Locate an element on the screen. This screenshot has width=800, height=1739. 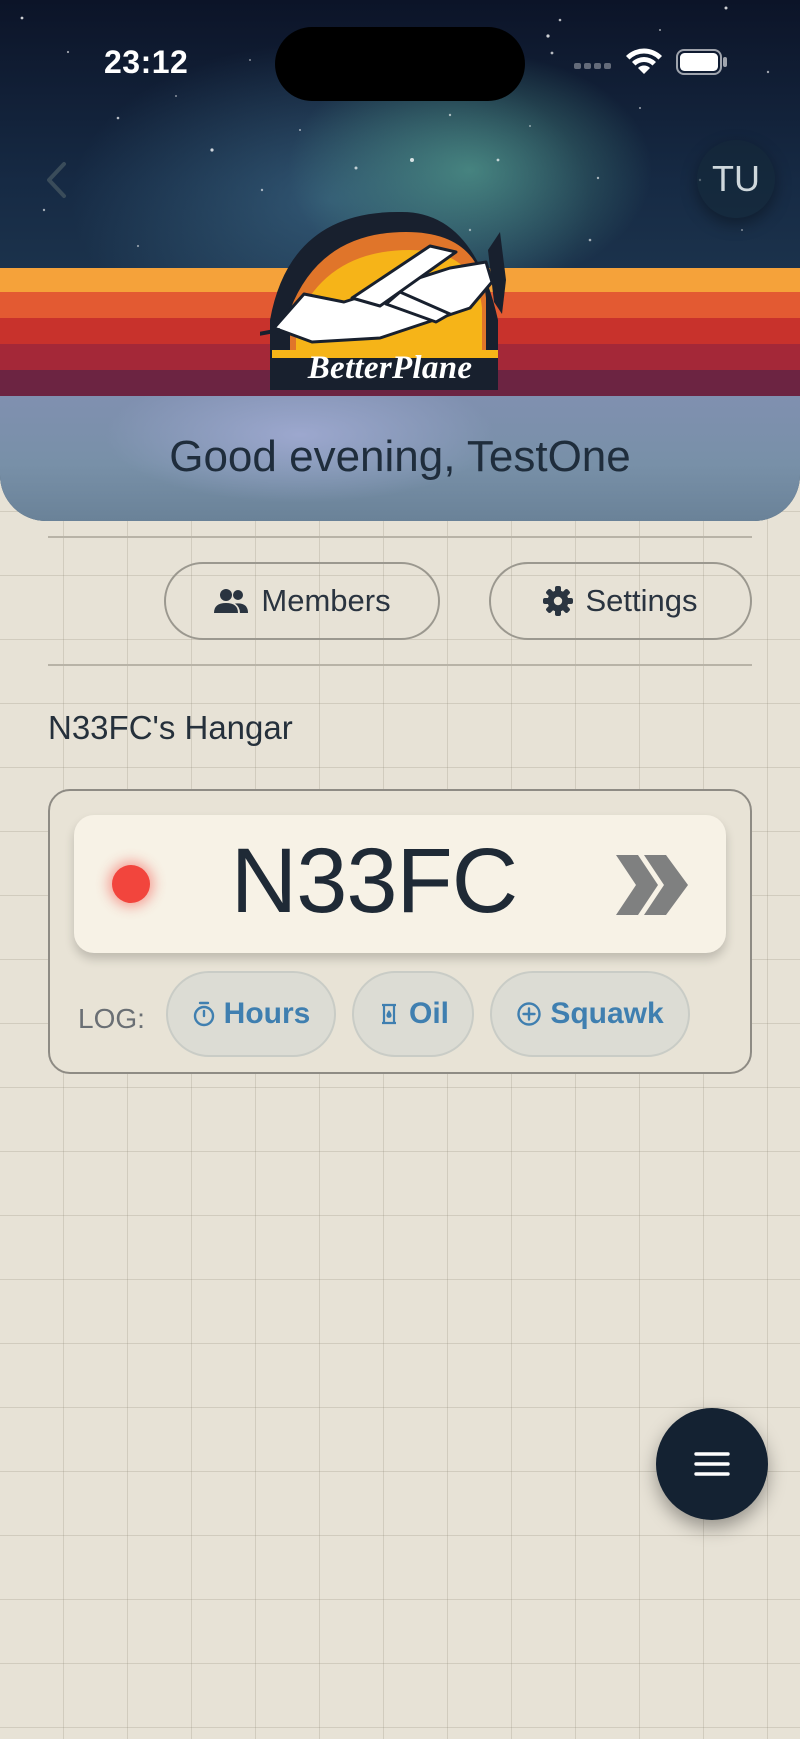
settings-button: Settings is located at coordinates (620, 601).